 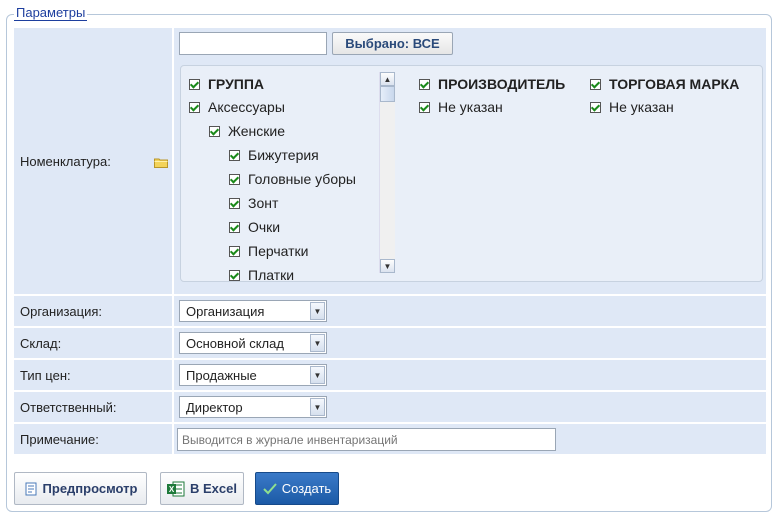 I want to click on organization-label: Организация:, so click(x=93, y=311).